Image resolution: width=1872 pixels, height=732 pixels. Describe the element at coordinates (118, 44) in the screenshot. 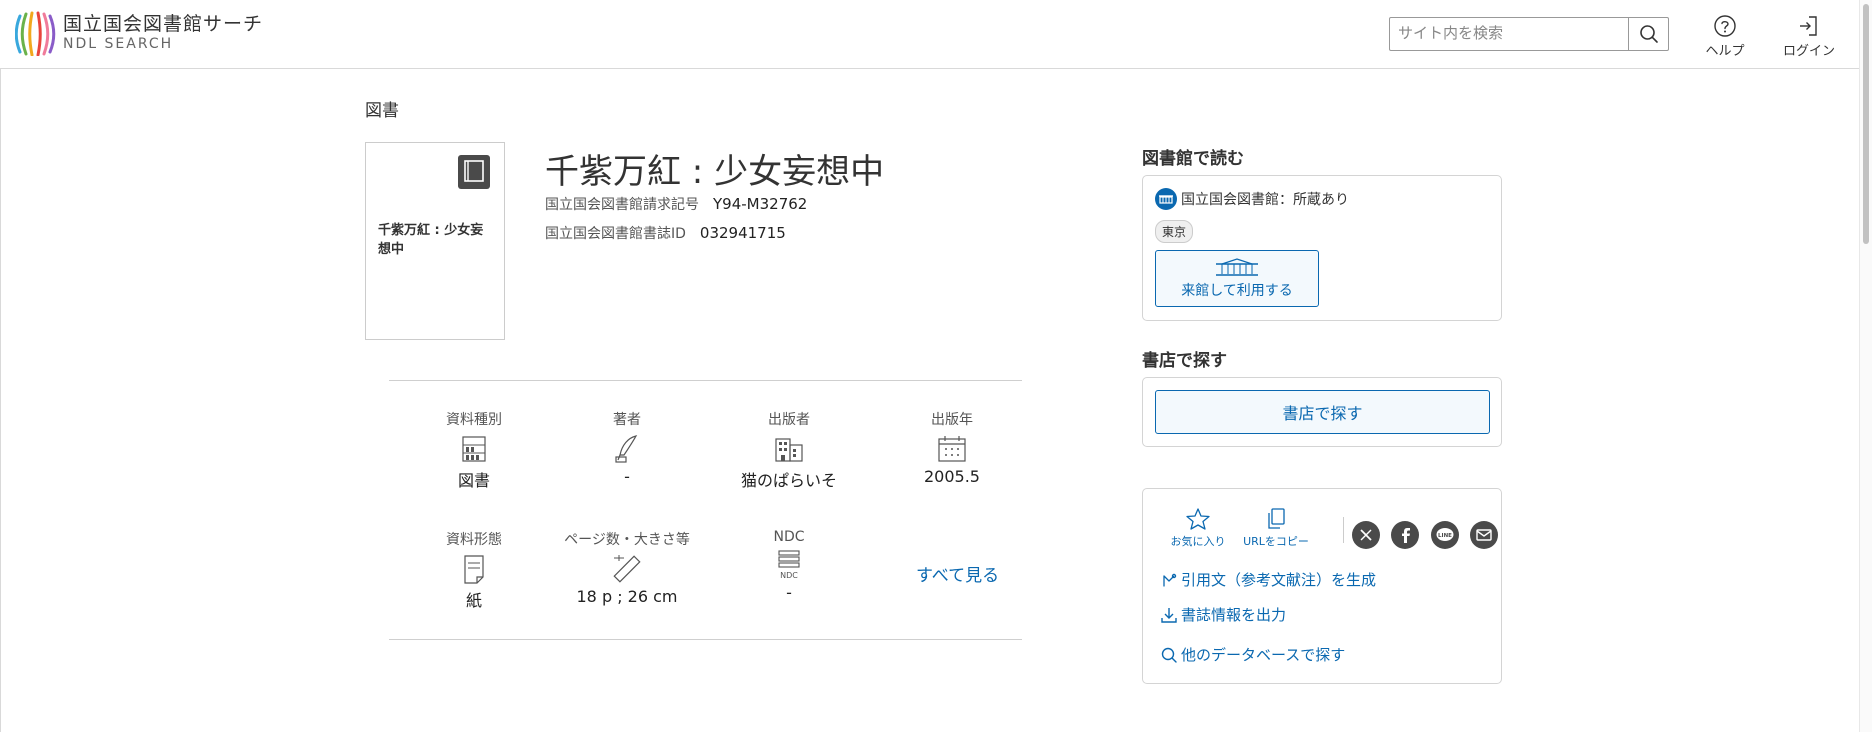

I see `logo-subtitle: NDL SEARCH` at that location.